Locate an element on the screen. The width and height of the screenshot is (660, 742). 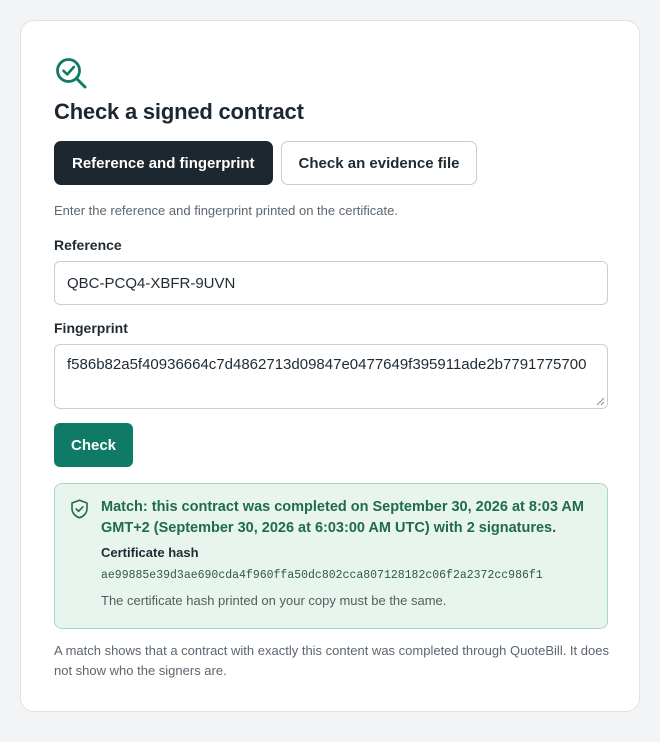
check-button: Check is located at coordinates (93, 445).